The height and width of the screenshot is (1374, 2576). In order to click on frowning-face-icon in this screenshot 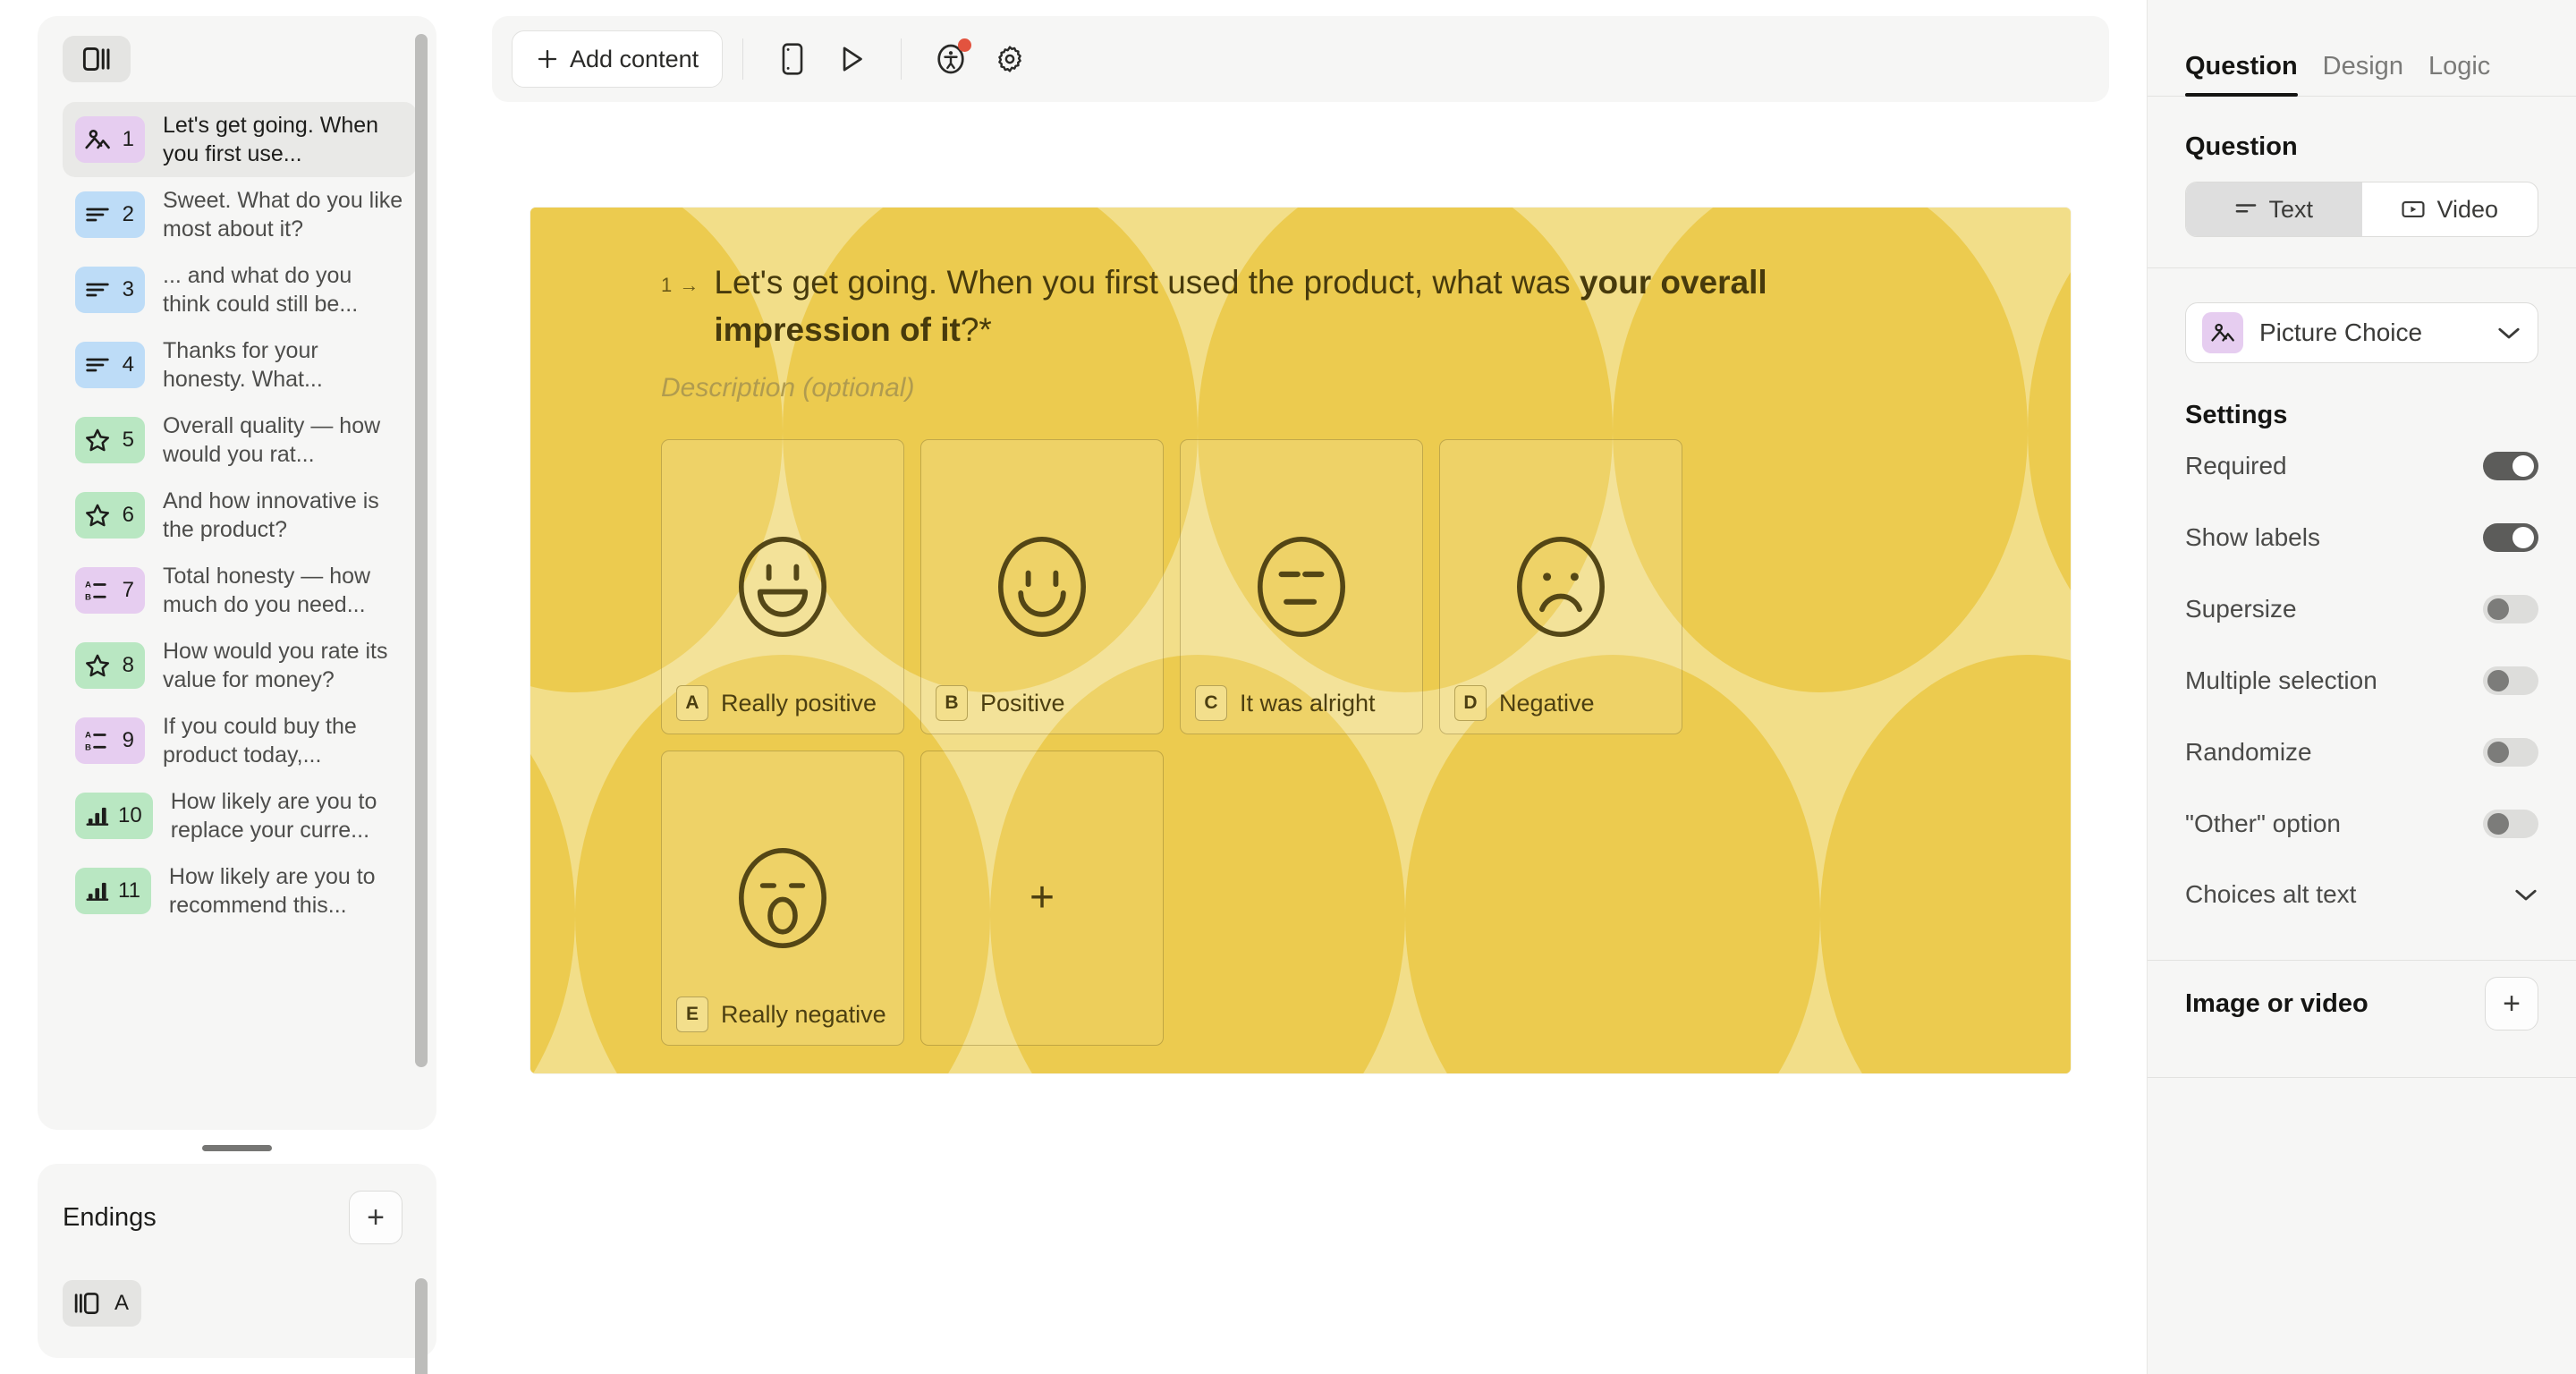, I will do `click(1561, 587)`.